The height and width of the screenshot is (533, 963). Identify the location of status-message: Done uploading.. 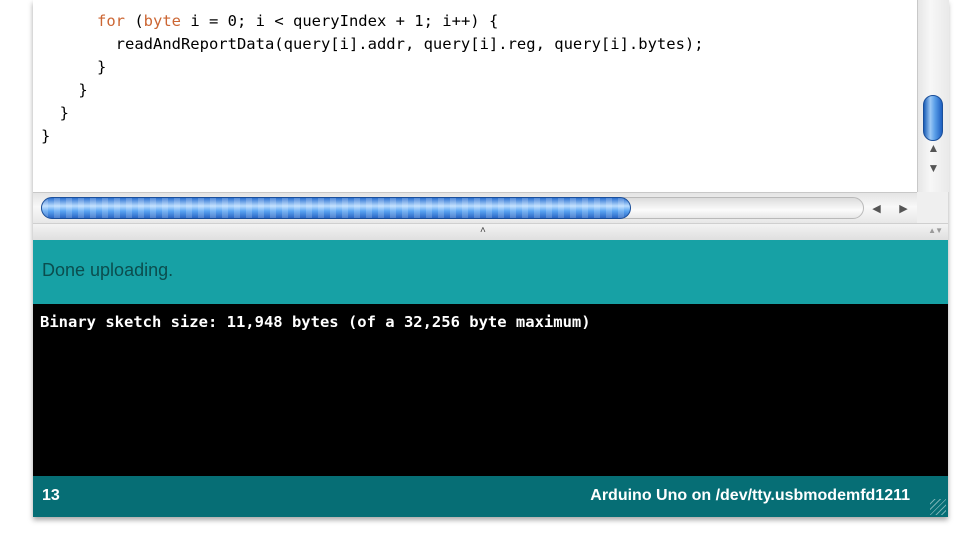
(108, 270).